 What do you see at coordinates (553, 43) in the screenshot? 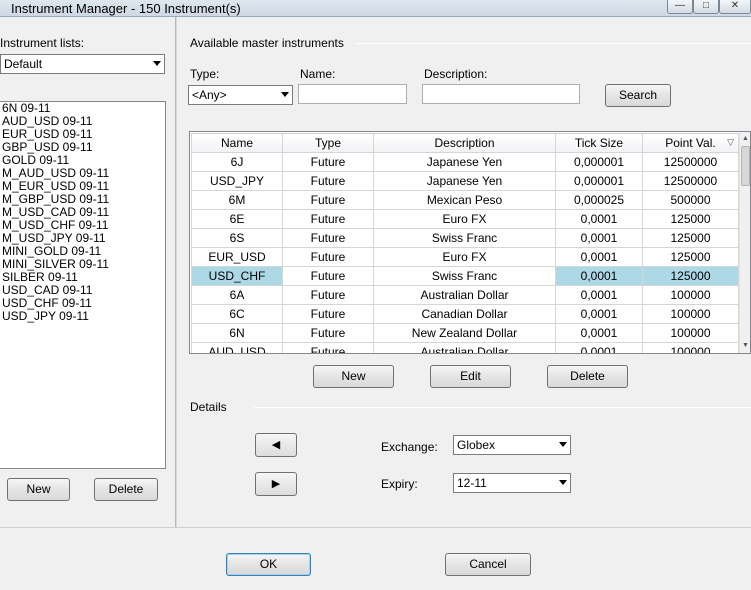
I see `group-divider` at bounding box center [553, 43].